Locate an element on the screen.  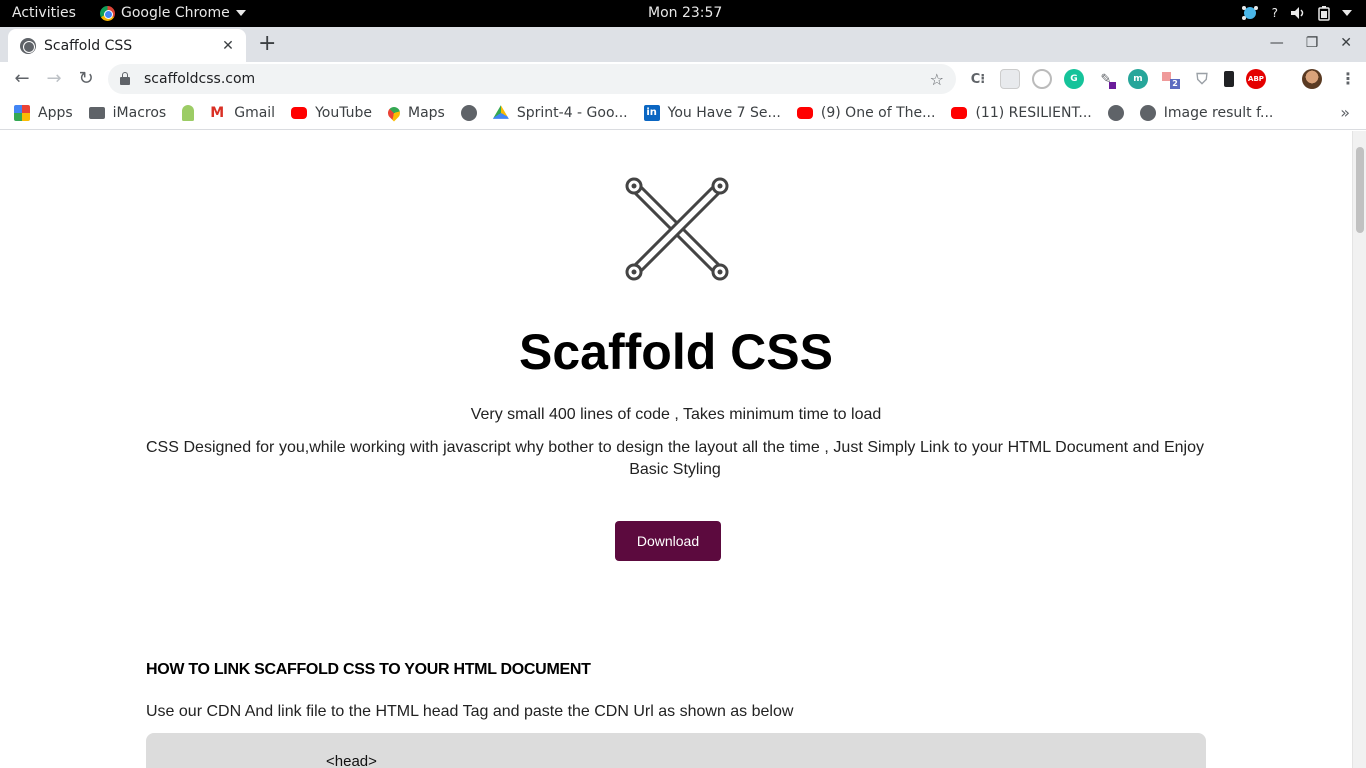
bookmarks-overflow-icon: » is located at coordinates (1345, 112).